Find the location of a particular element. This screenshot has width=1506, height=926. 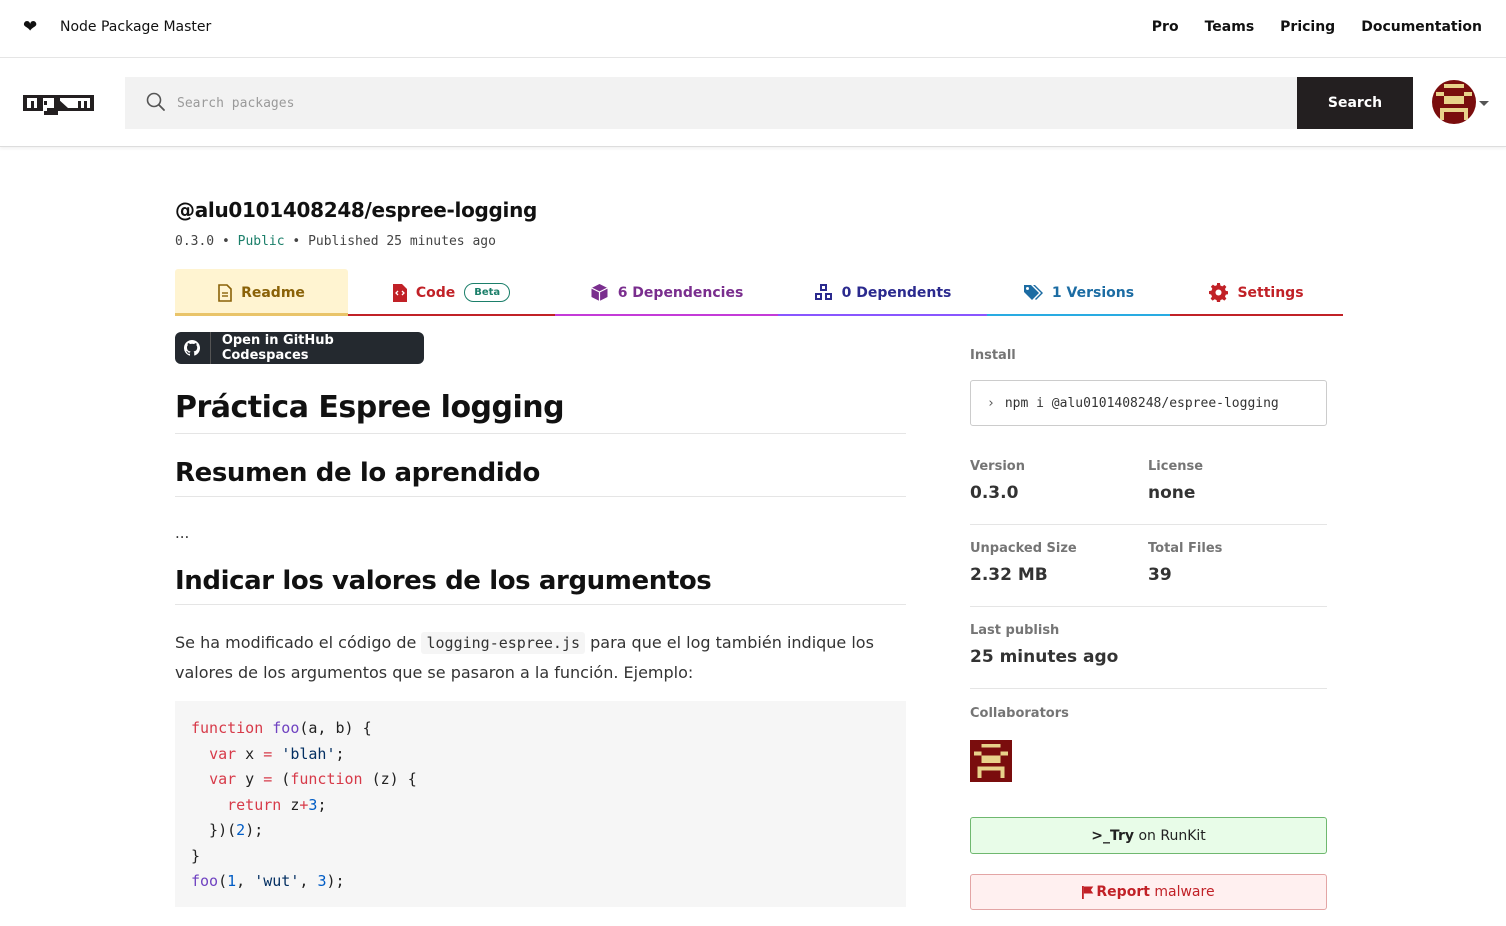

github-icon is located at coordinates (193, 348).